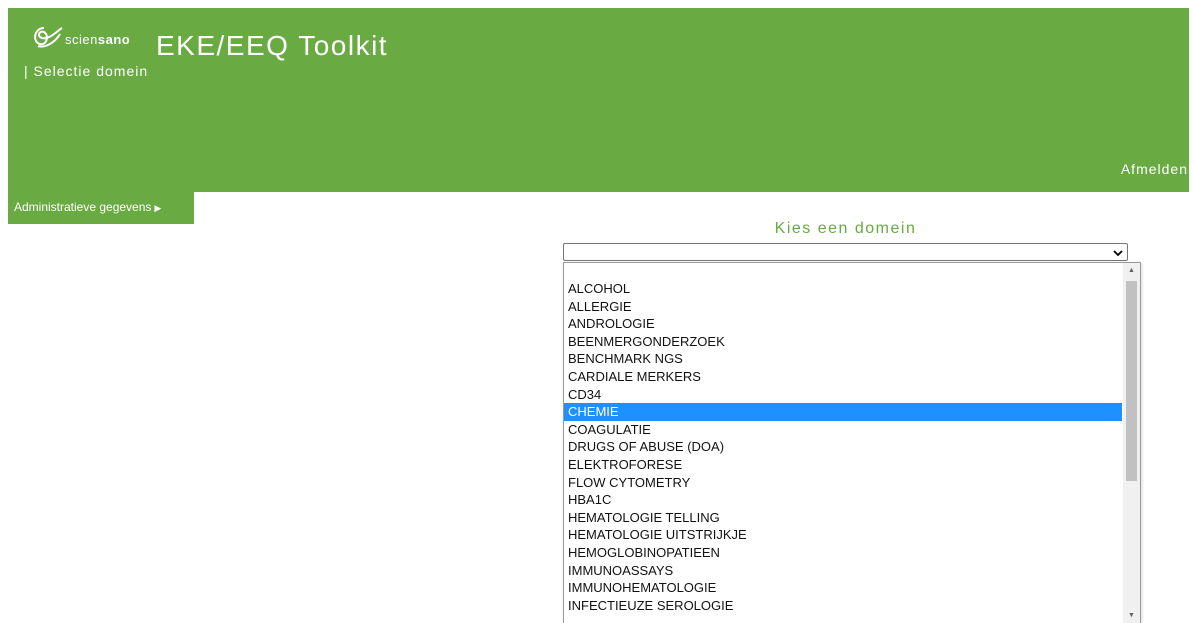 The image size is (1194, 623). Describe the element at coordinates (86, 71) in the screenshot. I see `page-subtitle: | Selectie domein` at that location.